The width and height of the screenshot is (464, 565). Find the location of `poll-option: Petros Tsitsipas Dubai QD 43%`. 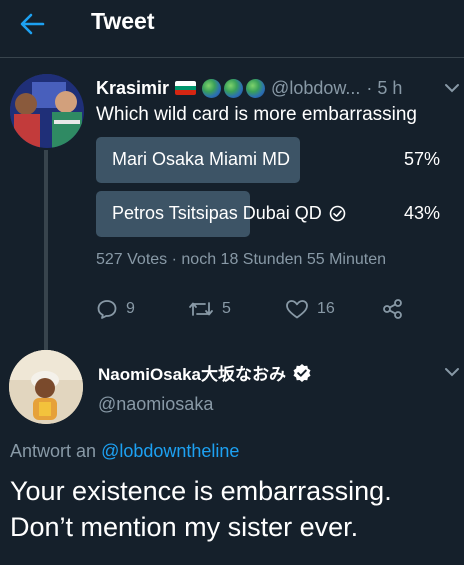

poll-option: Petros Tsitsipas Dubai QD 43% is located at coordinates (275, 214).